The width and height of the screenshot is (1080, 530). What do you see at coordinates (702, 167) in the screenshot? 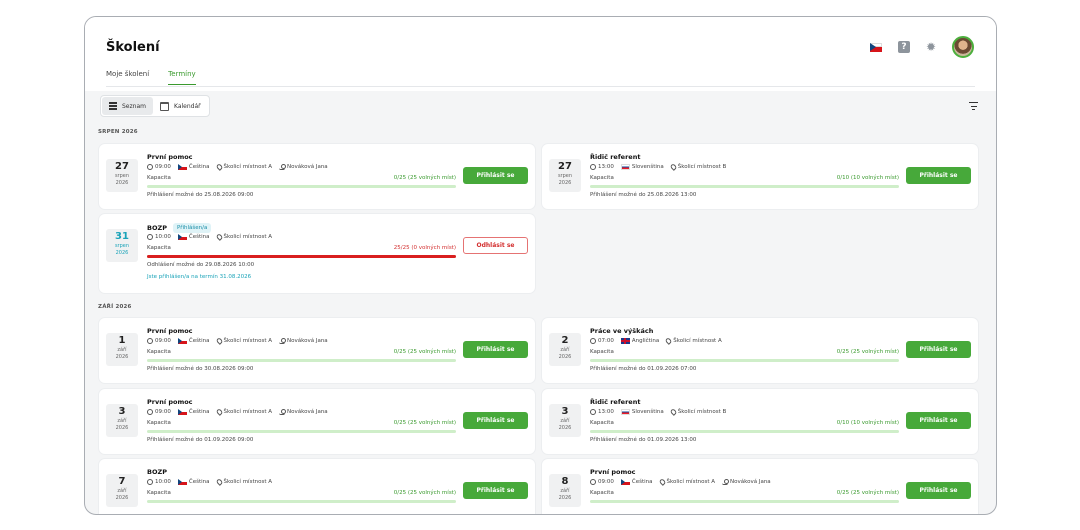
I see `room-text: Školicí místnost B` at bounding box center [702, 167].